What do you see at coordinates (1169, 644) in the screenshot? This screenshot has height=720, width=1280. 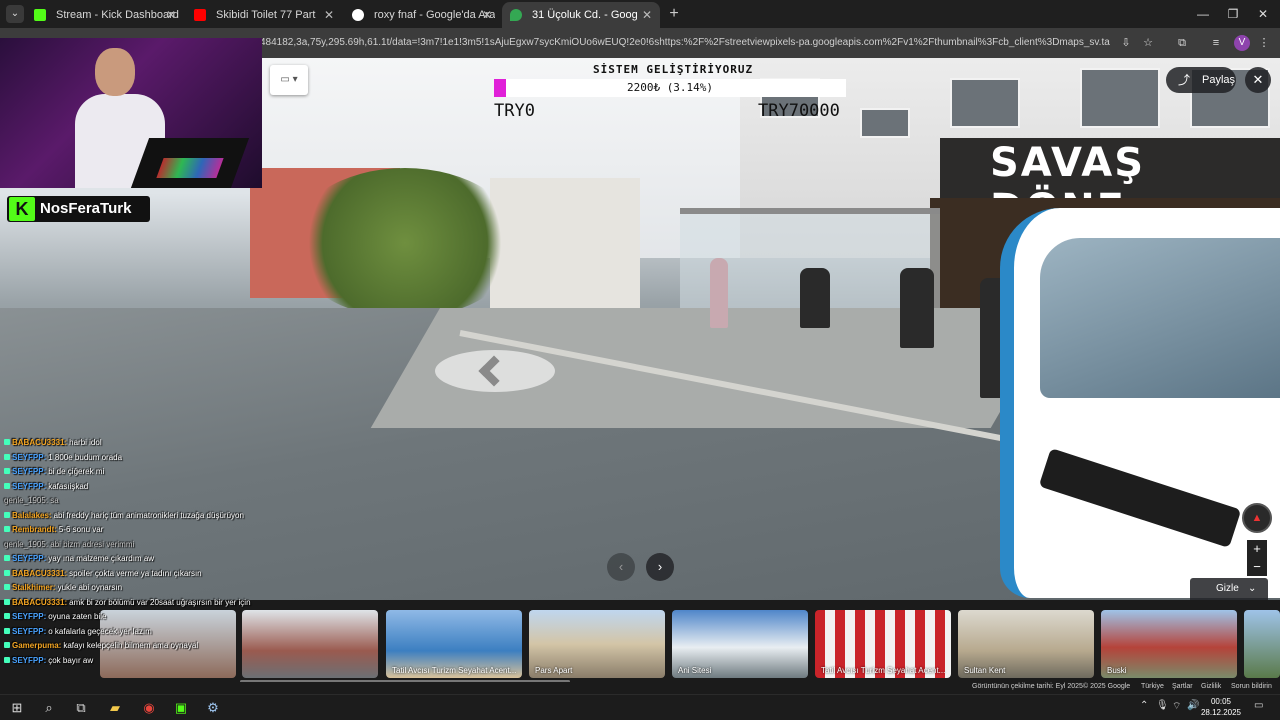 I see `photo-thumbnail: Buski` at bounding box center [1169, 644].